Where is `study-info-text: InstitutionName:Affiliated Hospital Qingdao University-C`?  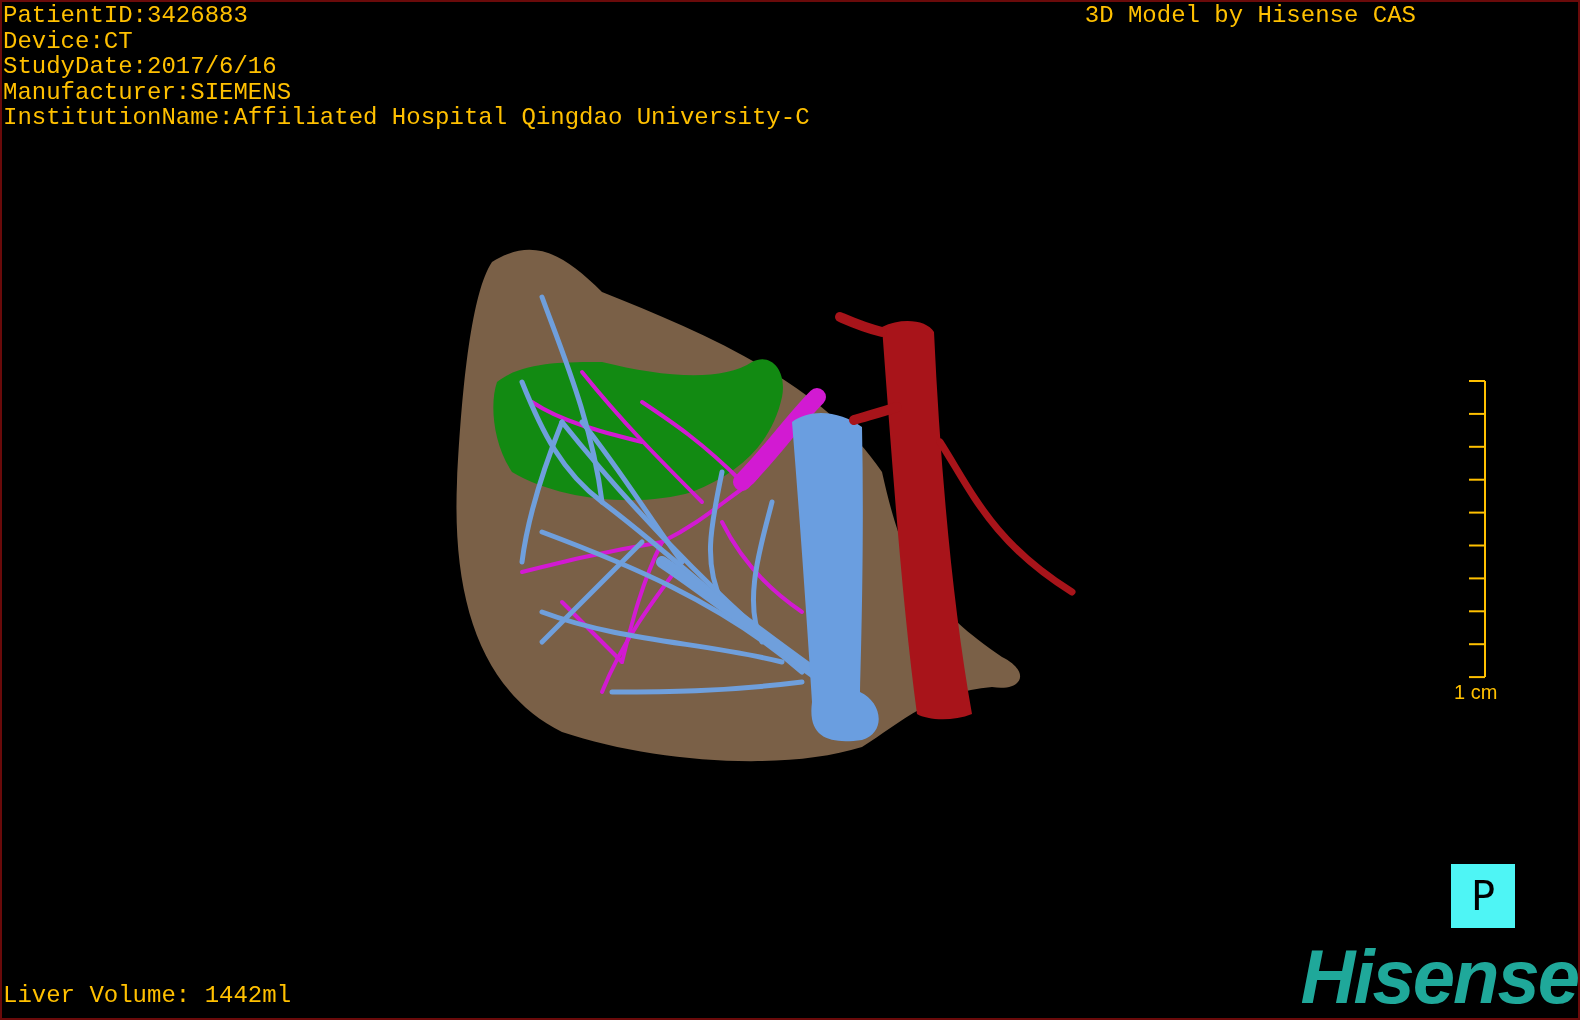 study-info-text: InstitutionName:Affiliated Hospital Qingdao University-C is located at coordinates (406, 118).